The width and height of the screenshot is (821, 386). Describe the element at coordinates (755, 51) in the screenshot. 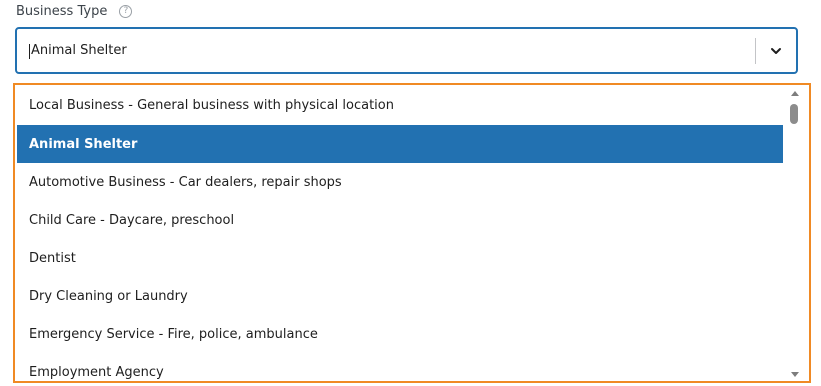

I see `indicator-separator` at that location.